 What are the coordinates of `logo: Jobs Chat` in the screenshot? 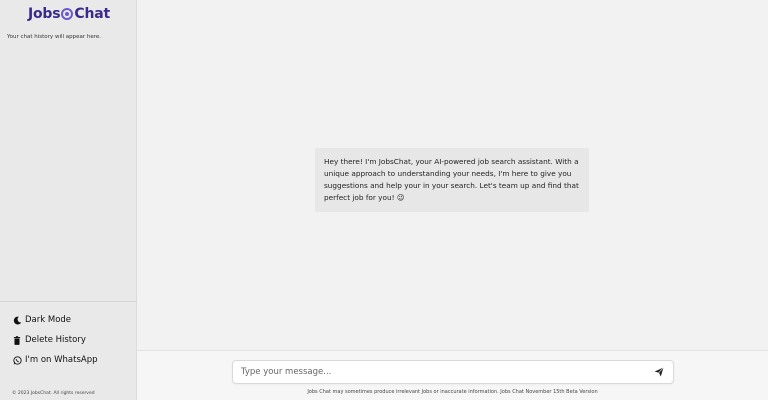 It's located at (69, 14).